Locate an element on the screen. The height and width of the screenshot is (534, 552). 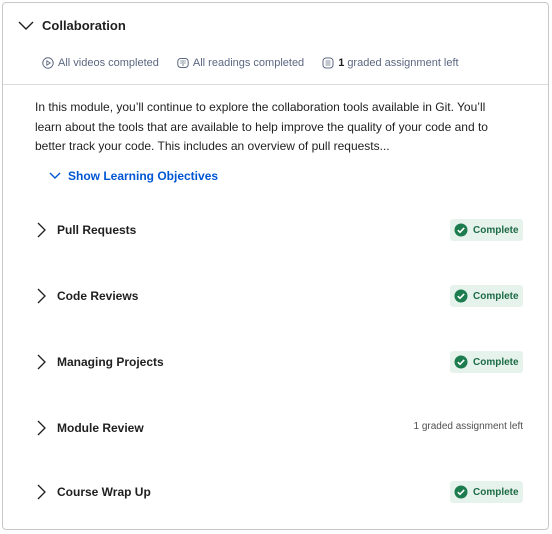
show-learning-objectives-button: Show Learning Objectives is located at coordinates (133, 176).